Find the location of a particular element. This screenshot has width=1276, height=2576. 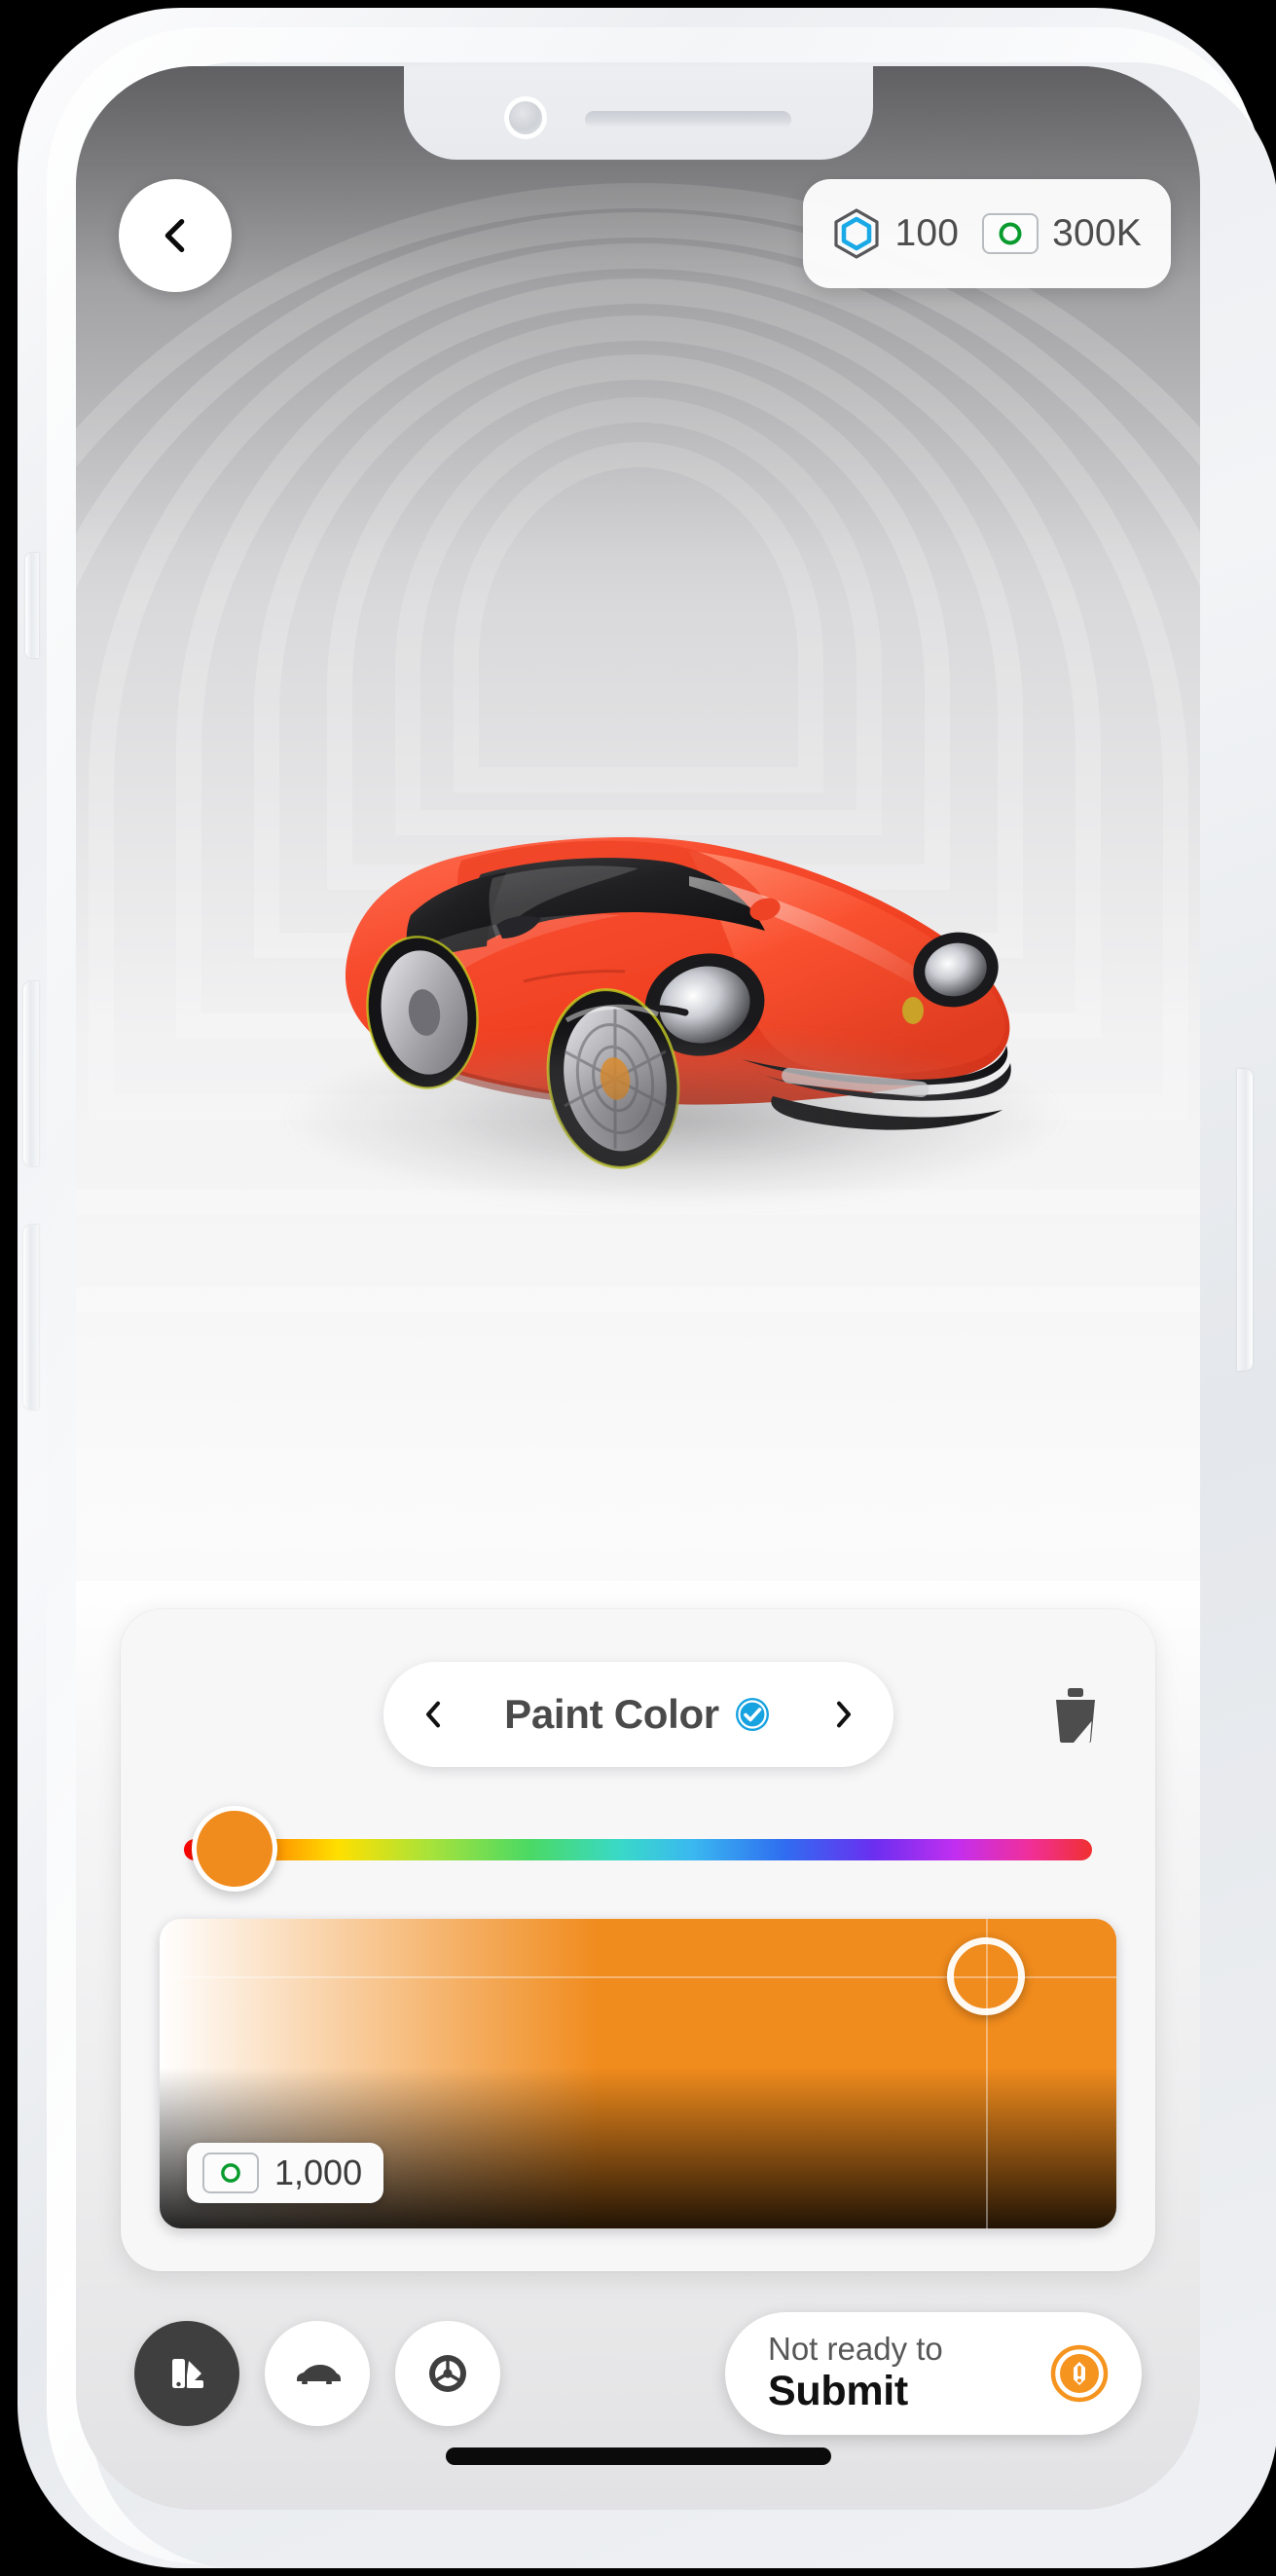

delete-color-button is located at coordinates (1076, 1714).